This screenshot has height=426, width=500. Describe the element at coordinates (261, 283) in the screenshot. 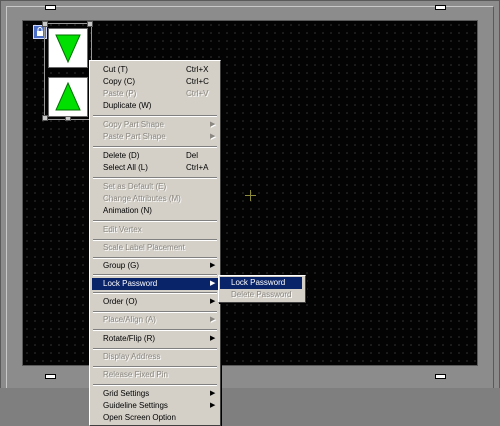

I see `submenu-item-lock-password: Lock Password` at that location.